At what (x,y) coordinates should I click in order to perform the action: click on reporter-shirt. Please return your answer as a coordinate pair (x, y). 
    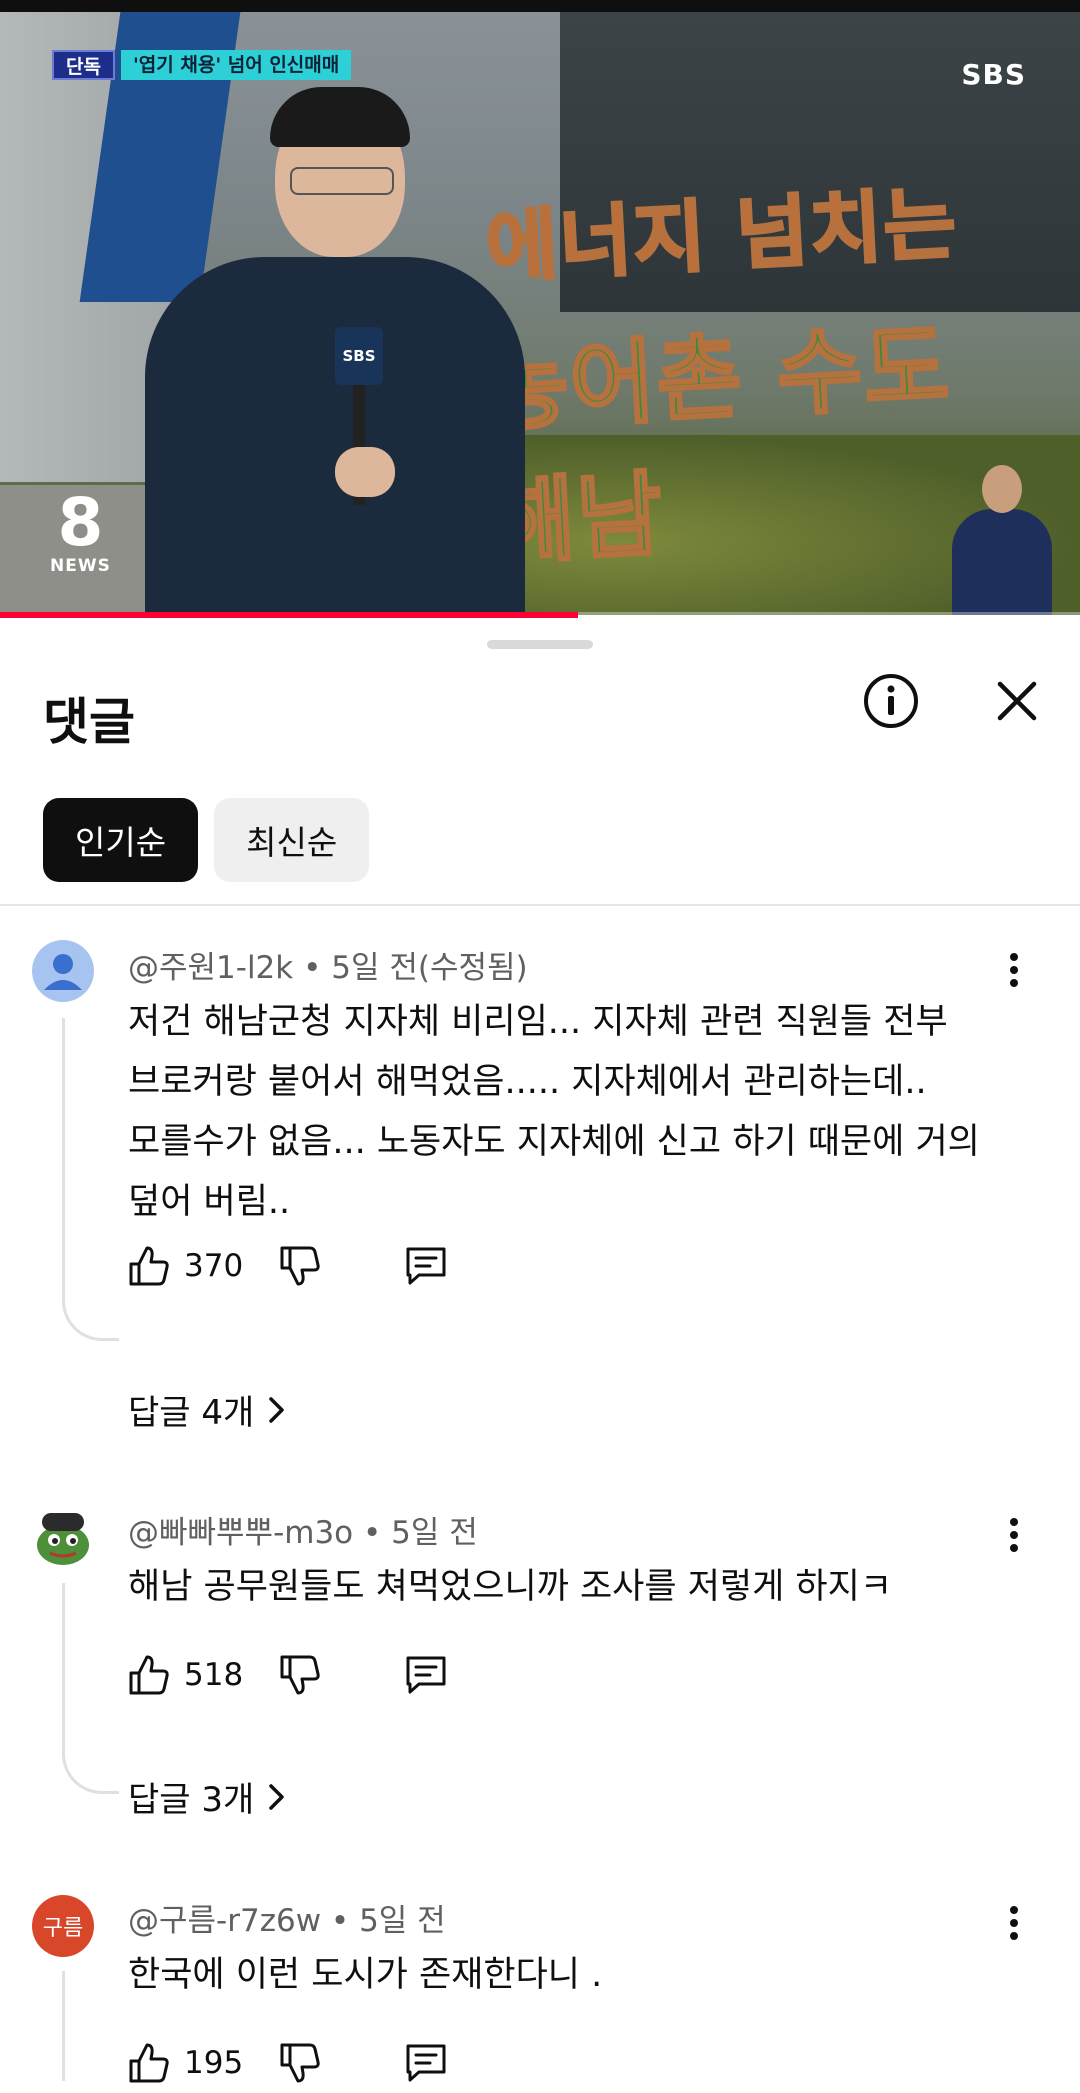
    Looking at the image, I should click on (335, 436).